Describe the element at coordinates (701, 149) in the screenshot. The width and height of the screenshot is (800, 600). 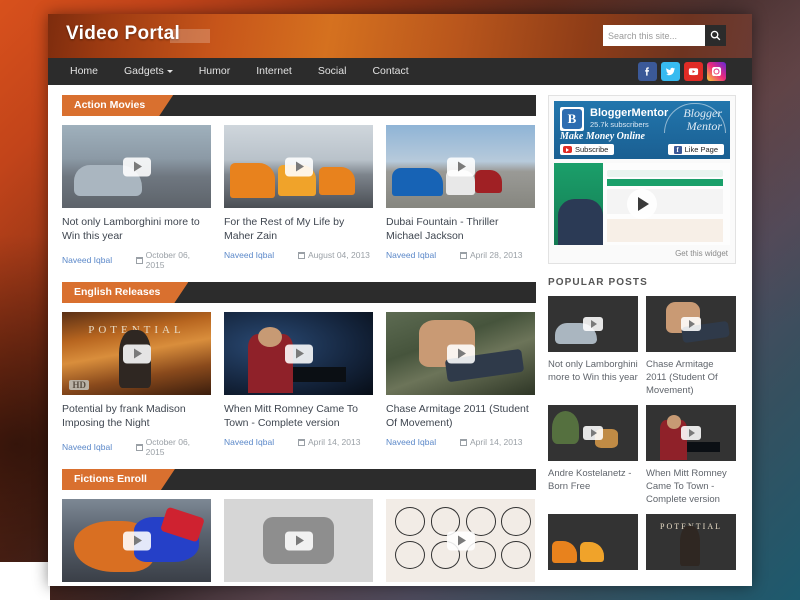
I see `like-label: Like Page` at that location.